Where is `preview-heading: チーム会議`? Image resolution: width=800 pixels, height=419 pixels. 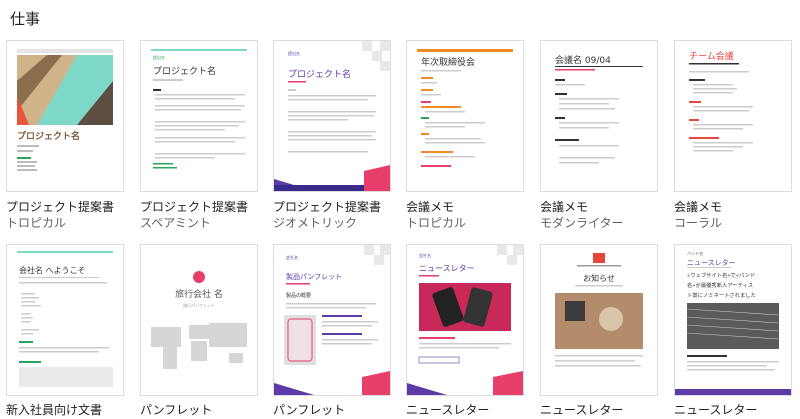
preview-heading: チーム会議 is located at coordinates (711, 56).